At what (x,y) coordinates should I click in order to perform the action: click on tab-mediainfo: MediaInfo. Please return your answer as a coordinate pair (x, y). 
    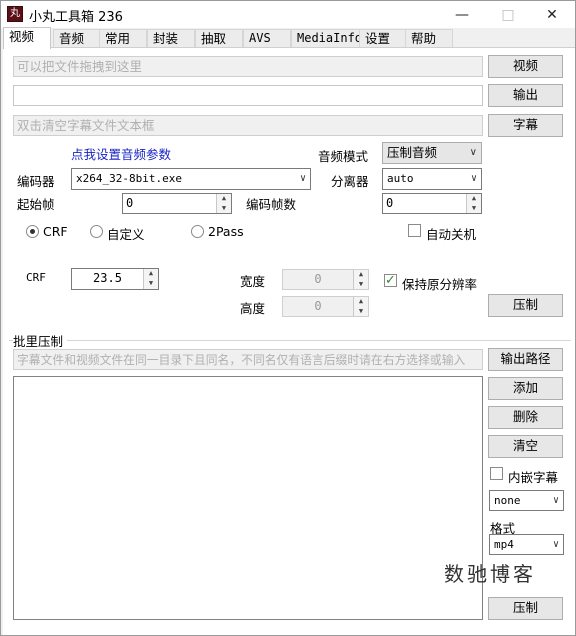
    Looking at the image, I should click on (326, 38).